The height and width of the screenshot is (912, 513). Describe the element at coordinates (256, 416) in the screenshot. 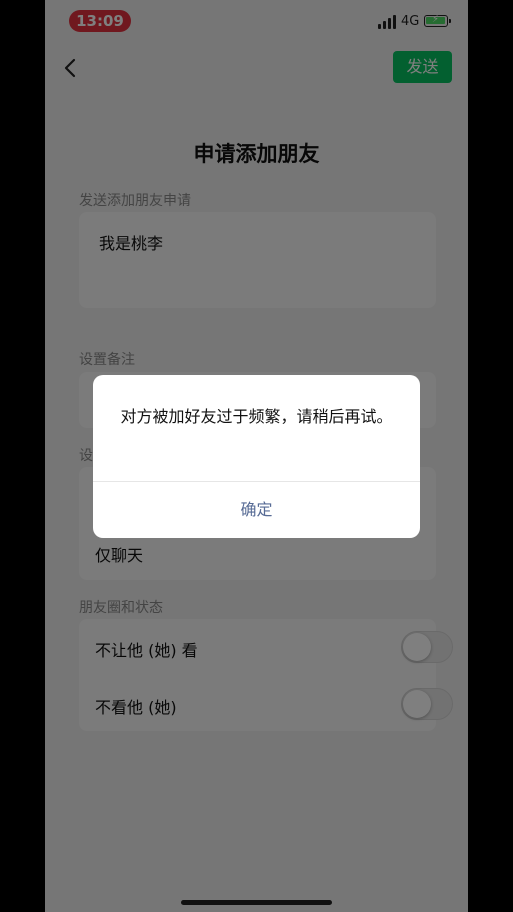

I see `dialog-message: 对方被加好友过于频繁，请稍后再试。` at that location.